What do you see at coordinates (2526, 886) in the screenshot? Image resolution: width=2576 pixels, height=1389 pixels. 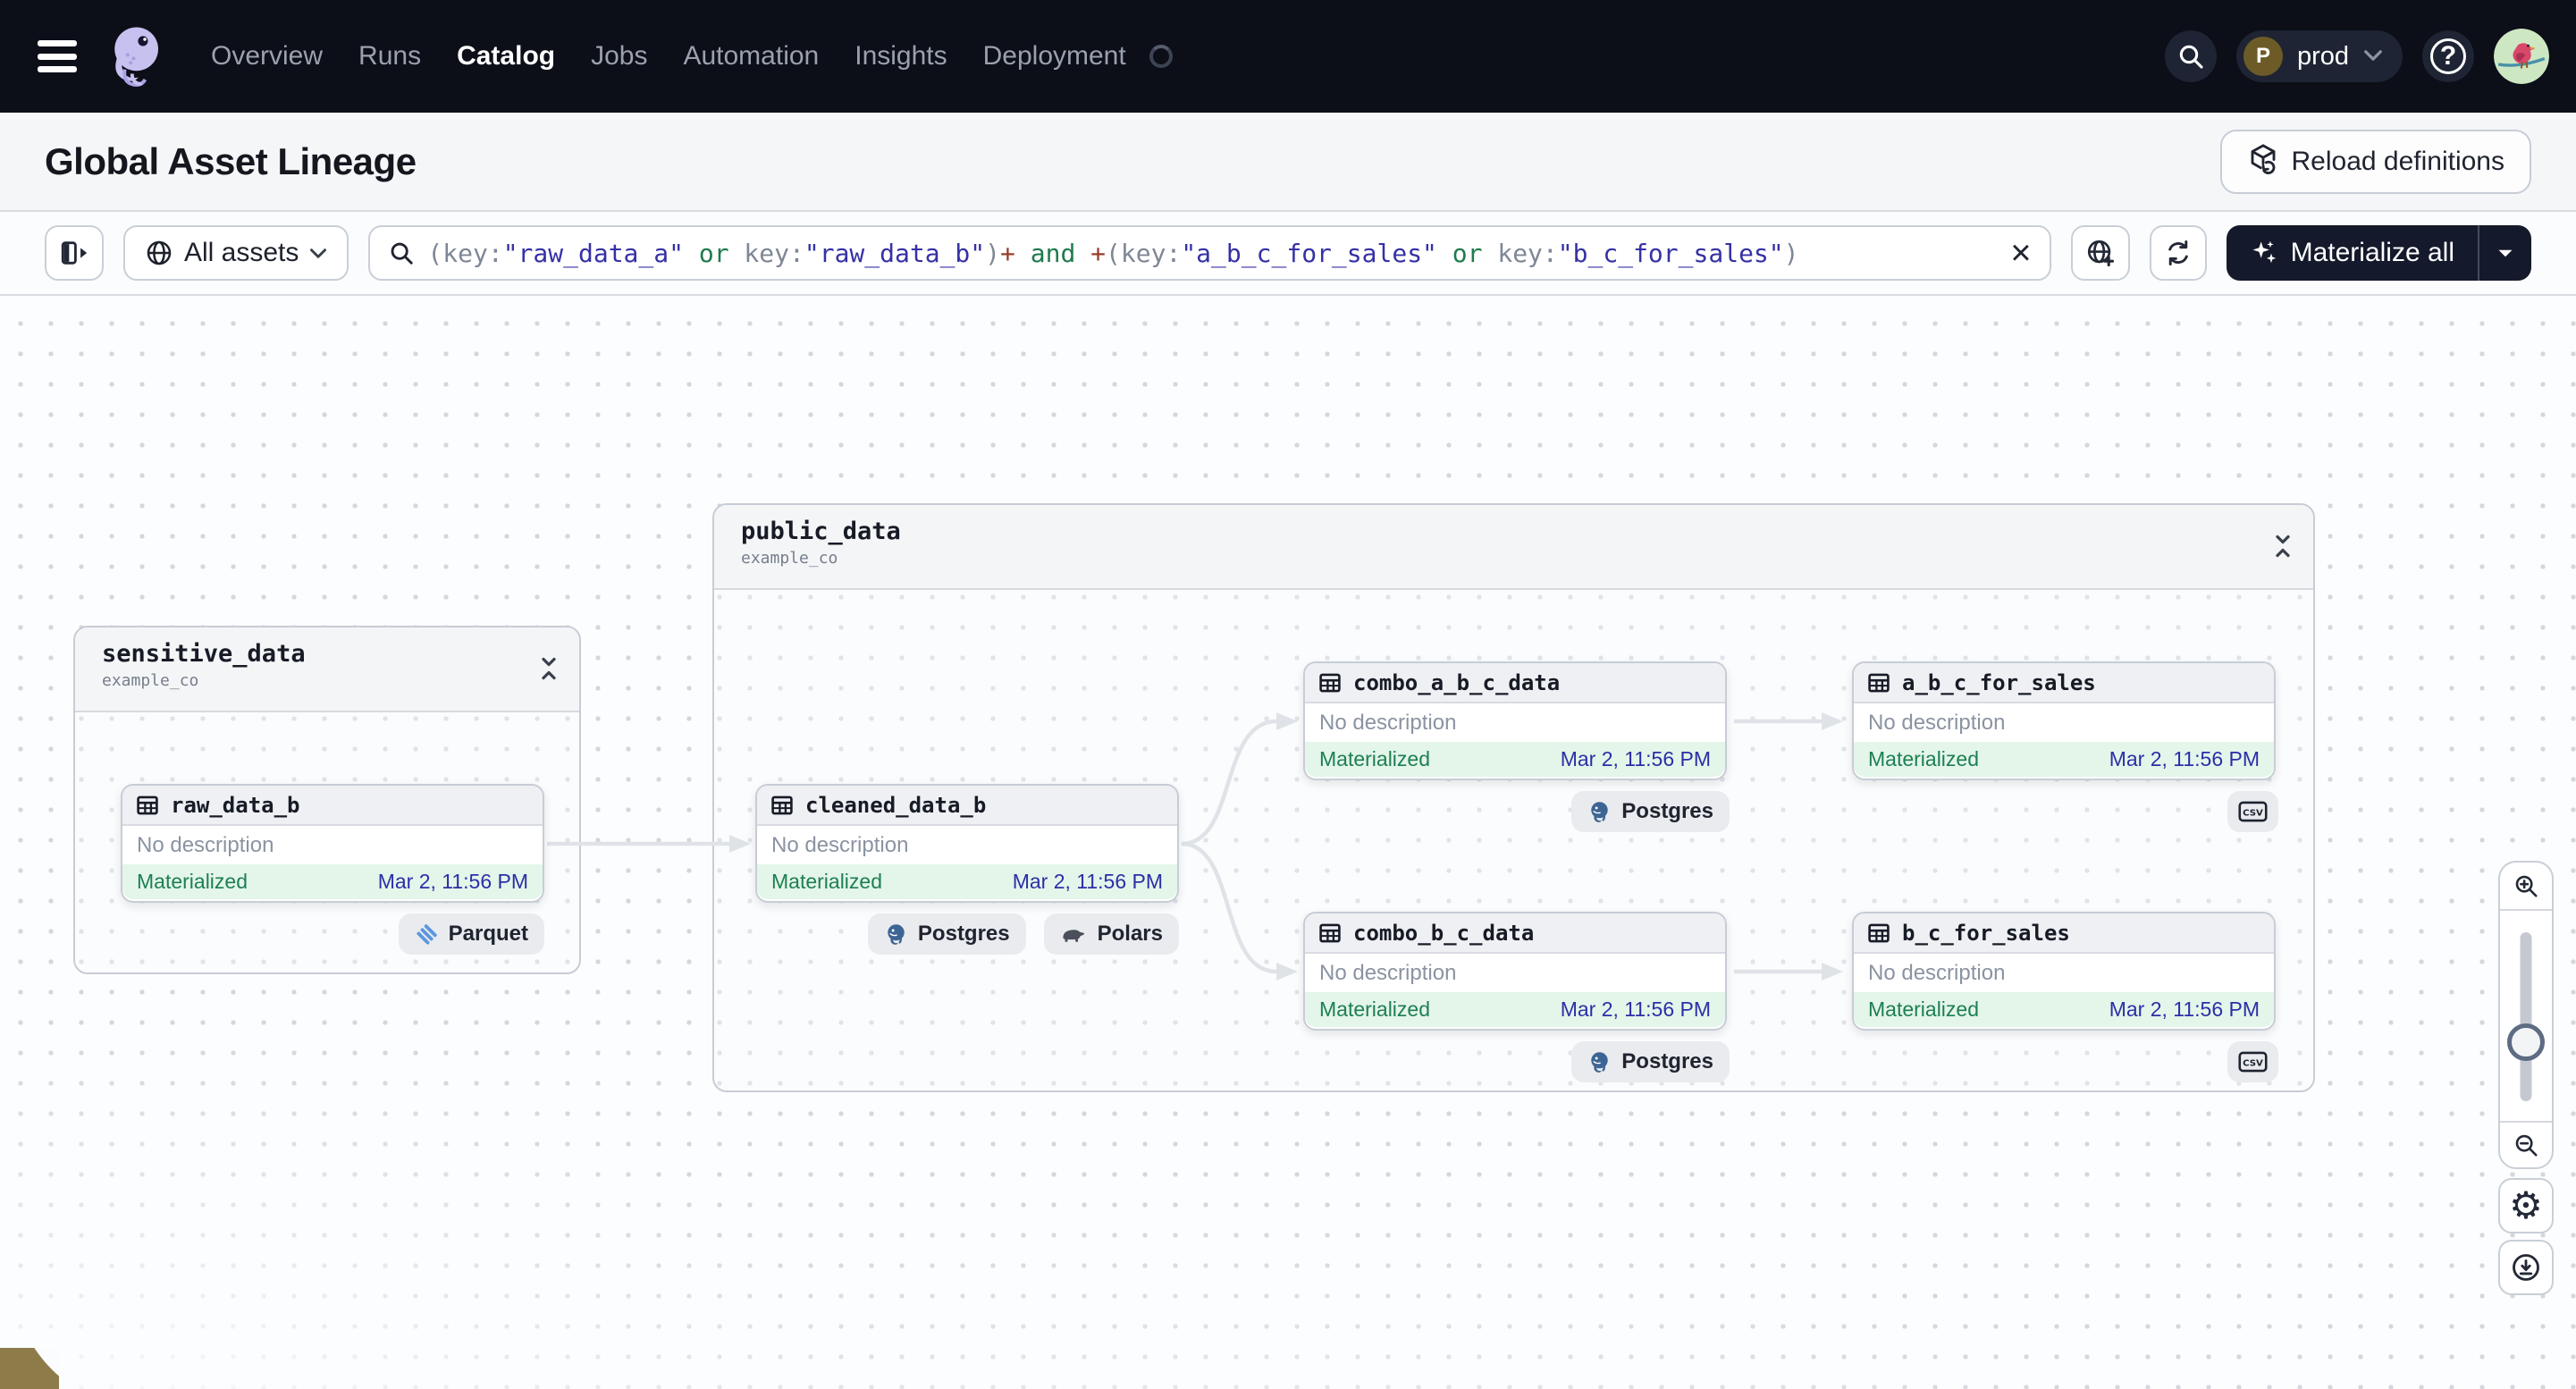 I see `zoom-in-button` at bounding box center [2526, 886].